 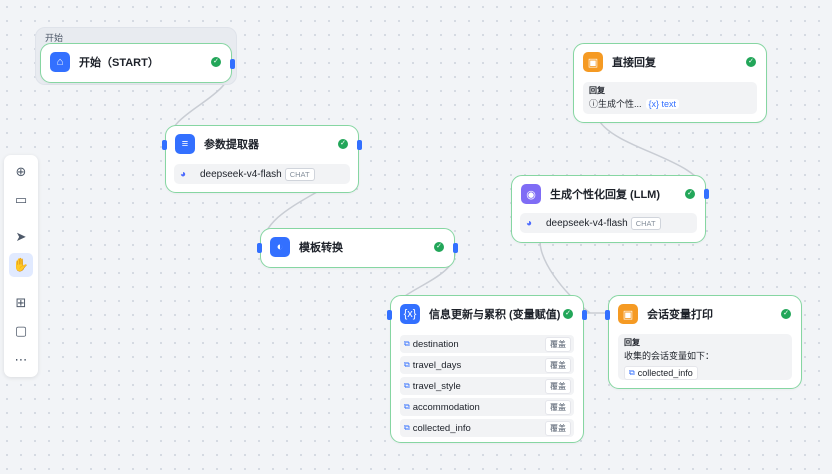 I want to click on template-node-title: 模板转换, so click(x=321, y=248).